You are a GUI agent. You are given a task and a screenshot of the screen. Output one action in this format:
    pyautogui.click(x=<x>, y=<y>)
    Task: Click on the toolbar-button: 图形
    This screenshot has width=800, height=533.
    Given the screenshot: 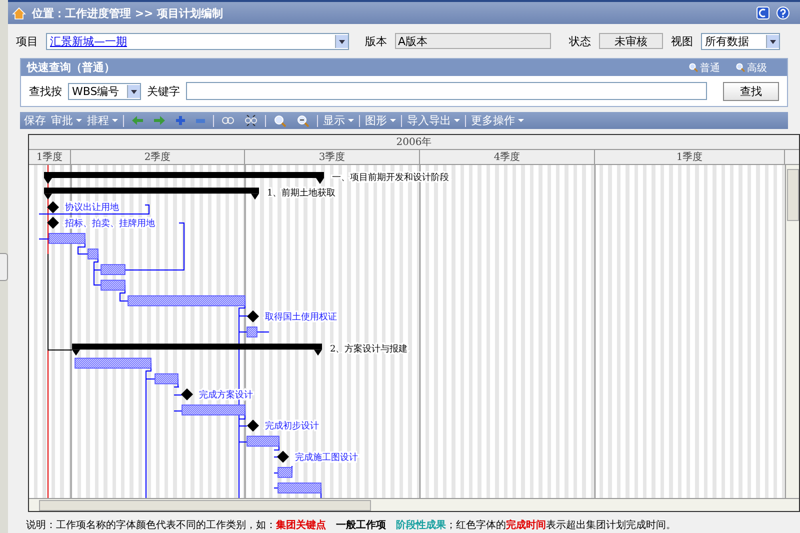 What is the action you would take?
    pyautogui.click(x=380, y=120)
    